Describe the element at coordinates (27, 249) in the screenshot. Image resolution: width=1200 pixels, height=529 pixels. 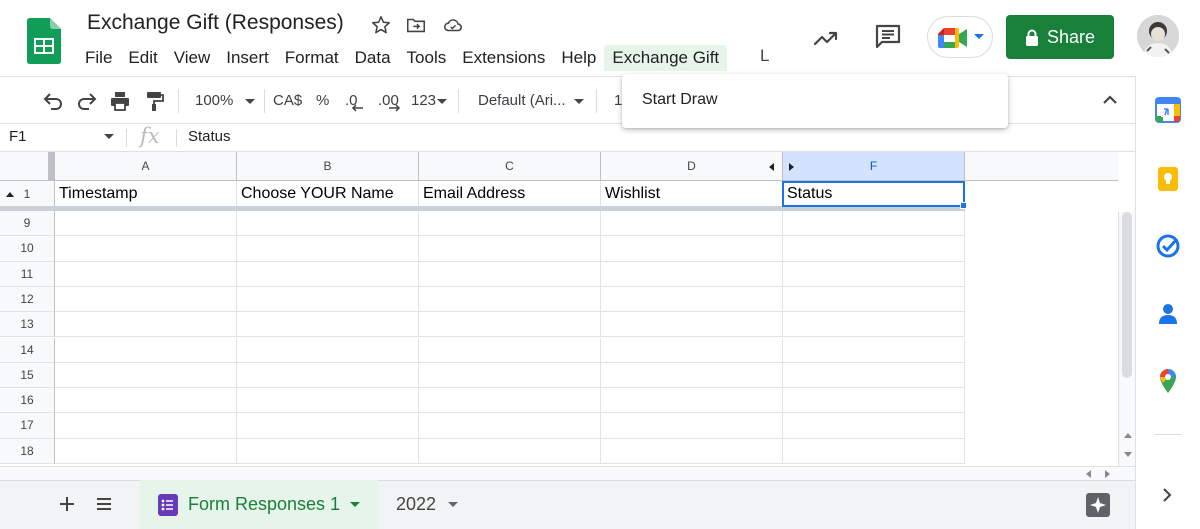
I see `row-header-10: 10` at that location.